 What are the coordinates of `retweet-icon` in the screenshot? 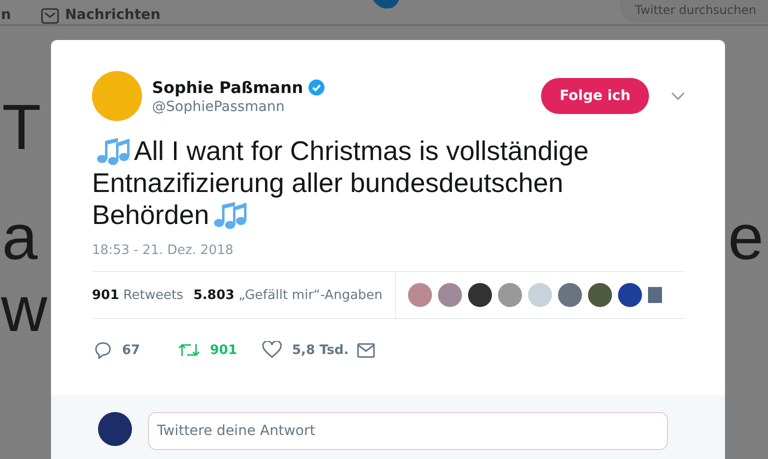 It's located at (189, 350).